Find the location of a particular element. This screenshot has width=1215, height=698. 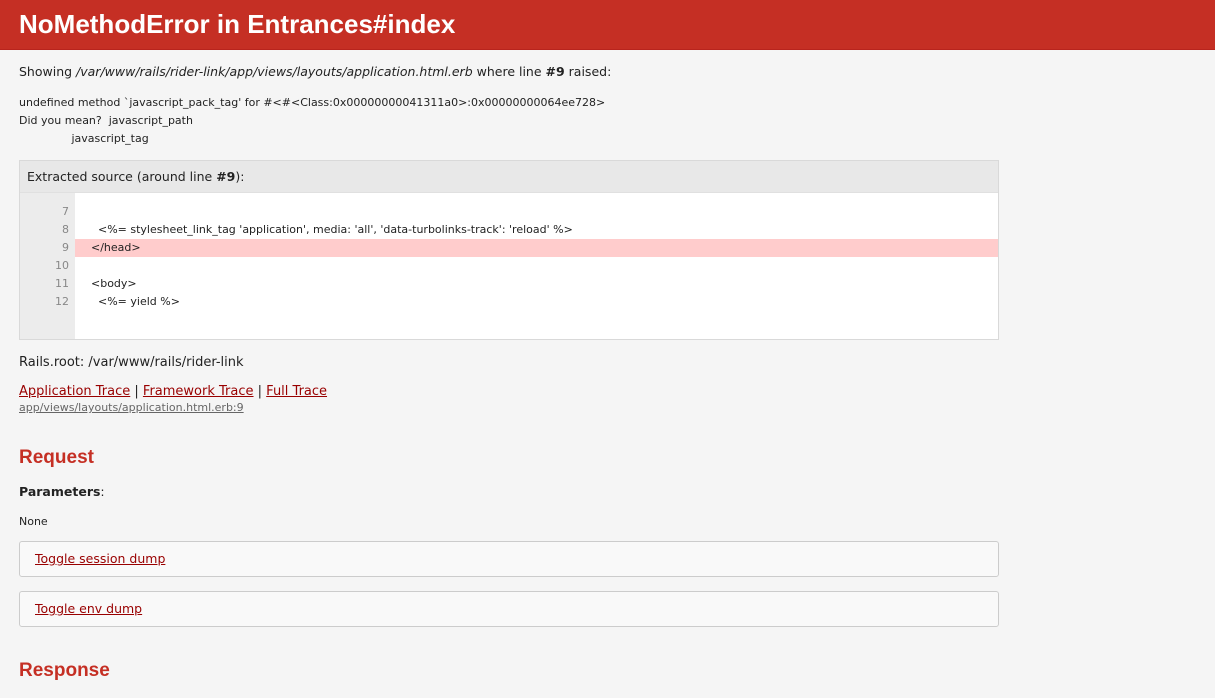

env-dump-panel: Toggle env dump is located at coordinates (509, 609).